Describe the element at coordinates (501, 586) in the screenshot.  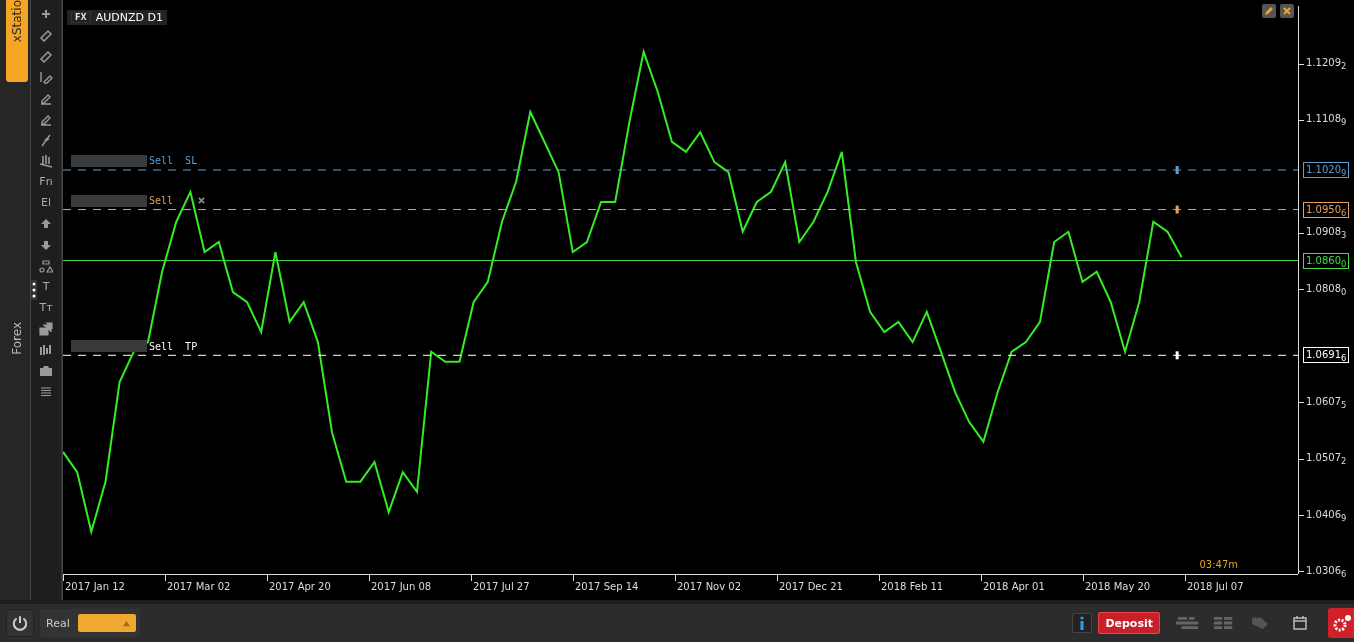
I see `axis-label: 2017 Jul 27` at that location.